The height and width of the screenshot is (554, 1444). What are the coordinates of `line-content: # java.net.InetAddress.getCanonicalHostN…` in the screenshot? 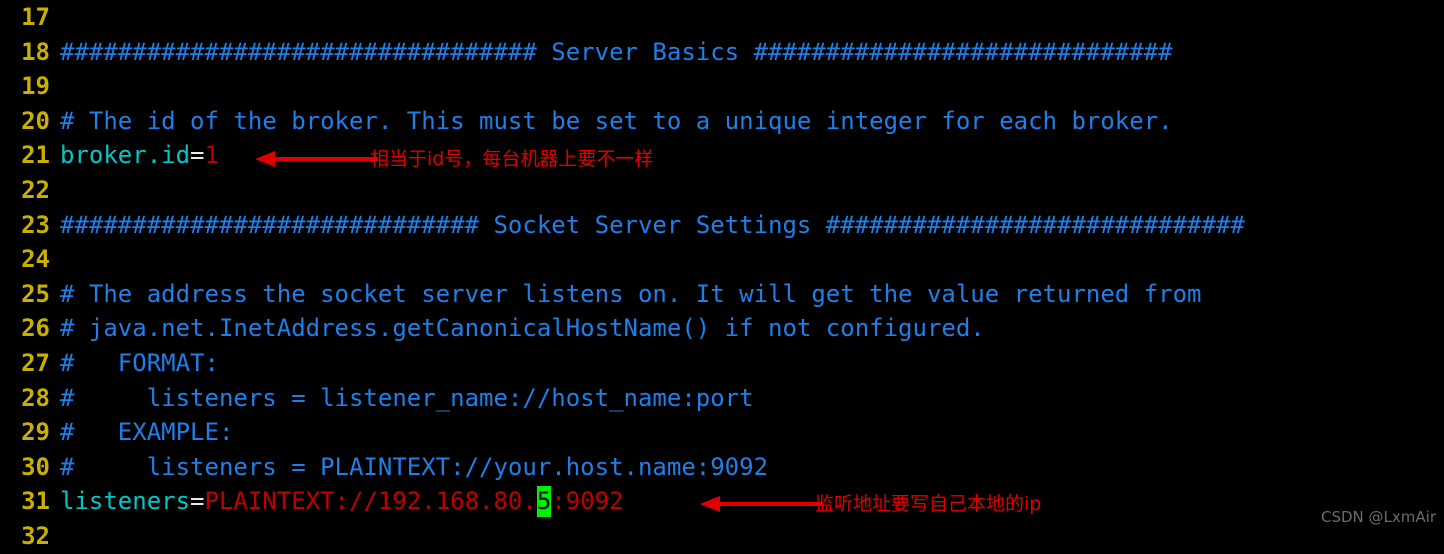 It's located at (522, 328).